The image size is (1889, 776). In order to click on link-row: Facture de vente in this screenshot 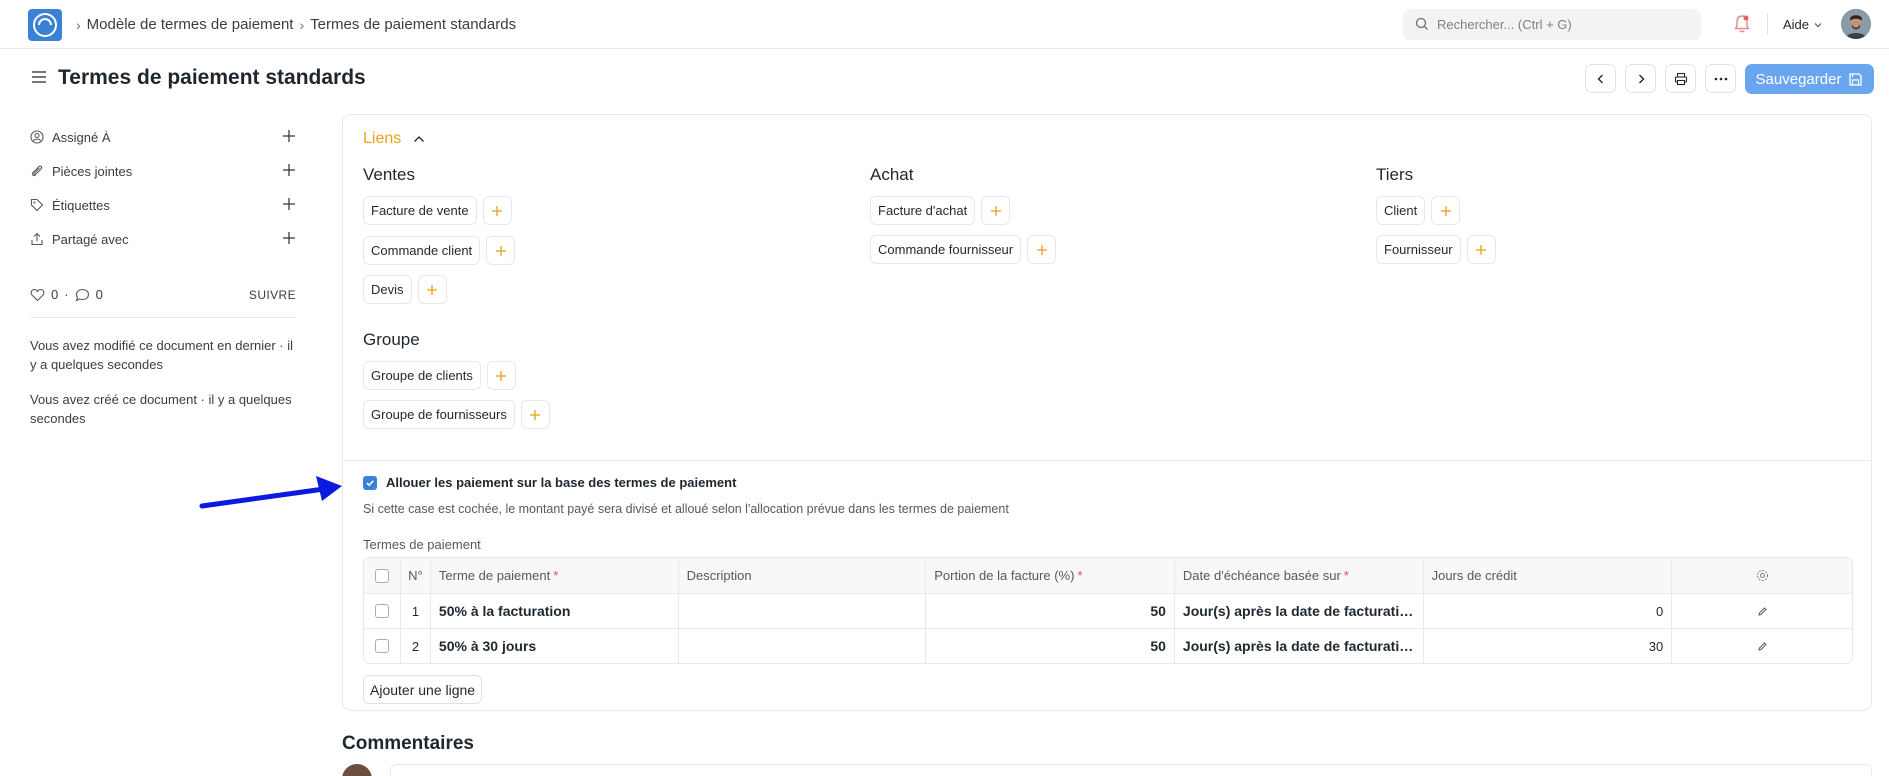, I will do `click(437, 210)`.